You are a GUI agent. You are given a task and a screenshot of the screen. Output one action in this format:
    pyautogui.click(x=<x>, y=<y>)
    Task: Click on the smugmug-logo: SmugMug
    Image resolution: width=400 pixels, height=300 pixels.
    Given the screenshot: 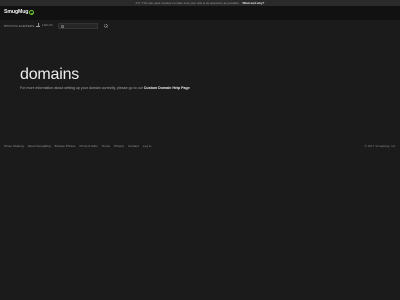 What is the action you would take?
    pyautogui.click(x=19, y=12)
    